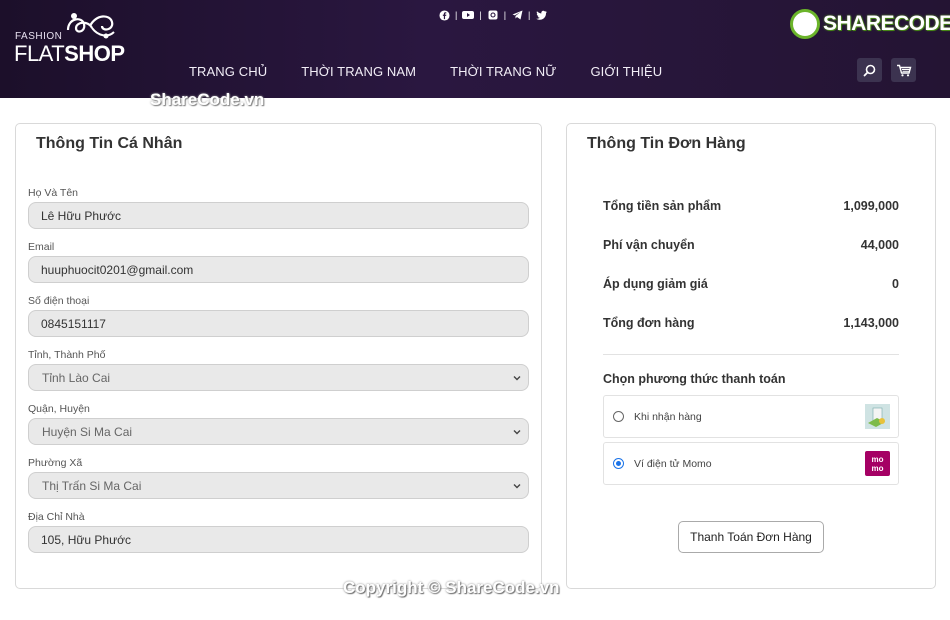 This screenshot has width=950, height=620. I want to click on payment-option-label: Khi nhận hàng, so click(668, 417).